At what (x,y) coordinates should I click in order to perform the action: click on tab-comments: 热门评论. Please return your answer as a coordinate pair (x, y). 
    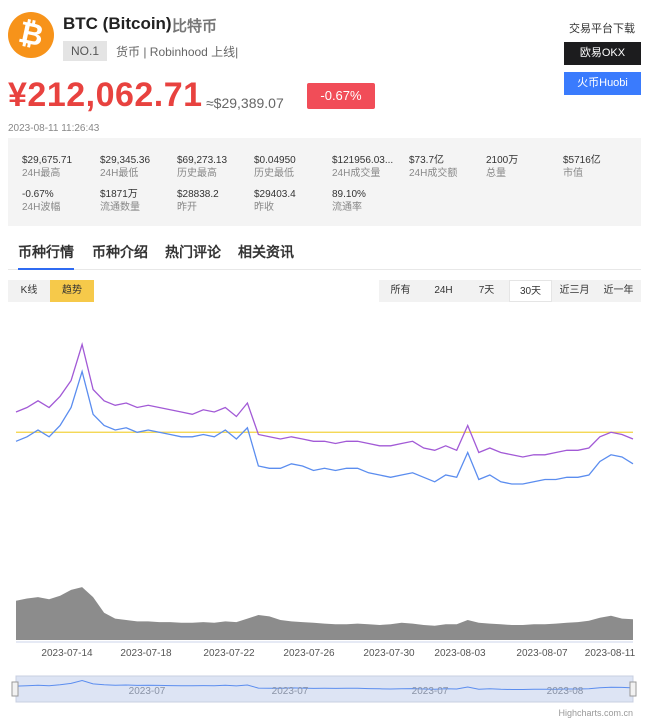
    Looking at the image, I should click on (193, 252).